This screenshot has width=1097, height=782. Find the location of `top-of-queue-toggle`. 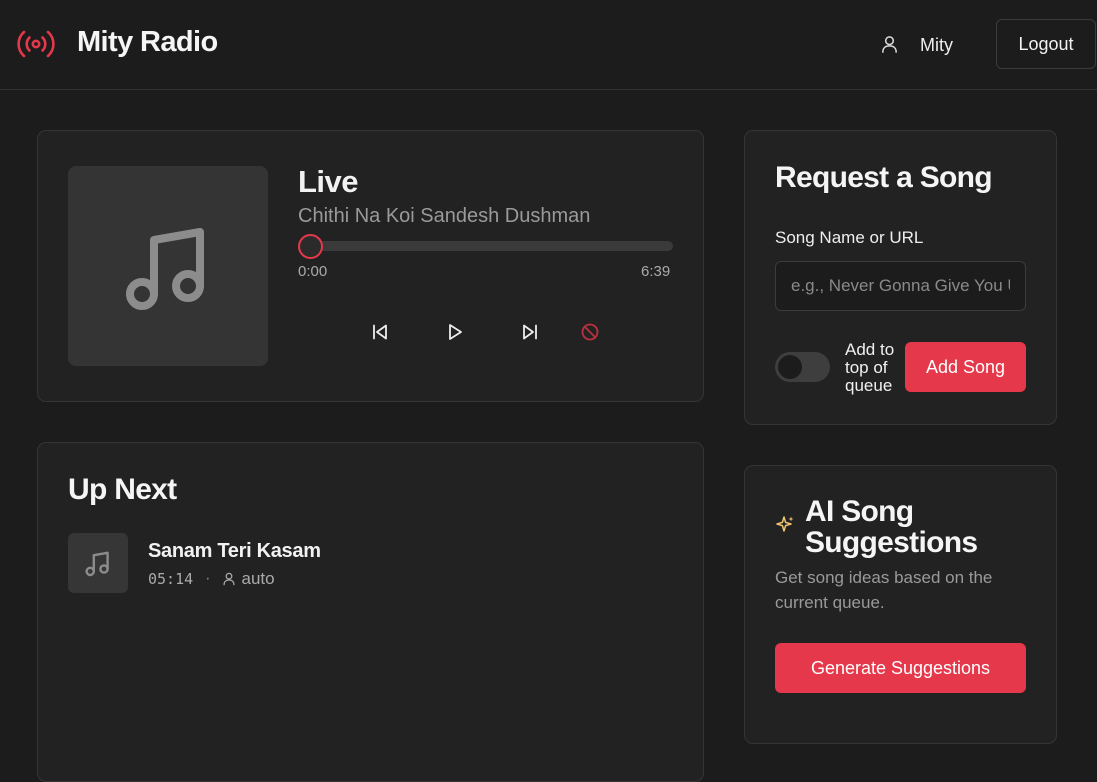

top-of-queue-toggle is located at coordinates (802, 367).